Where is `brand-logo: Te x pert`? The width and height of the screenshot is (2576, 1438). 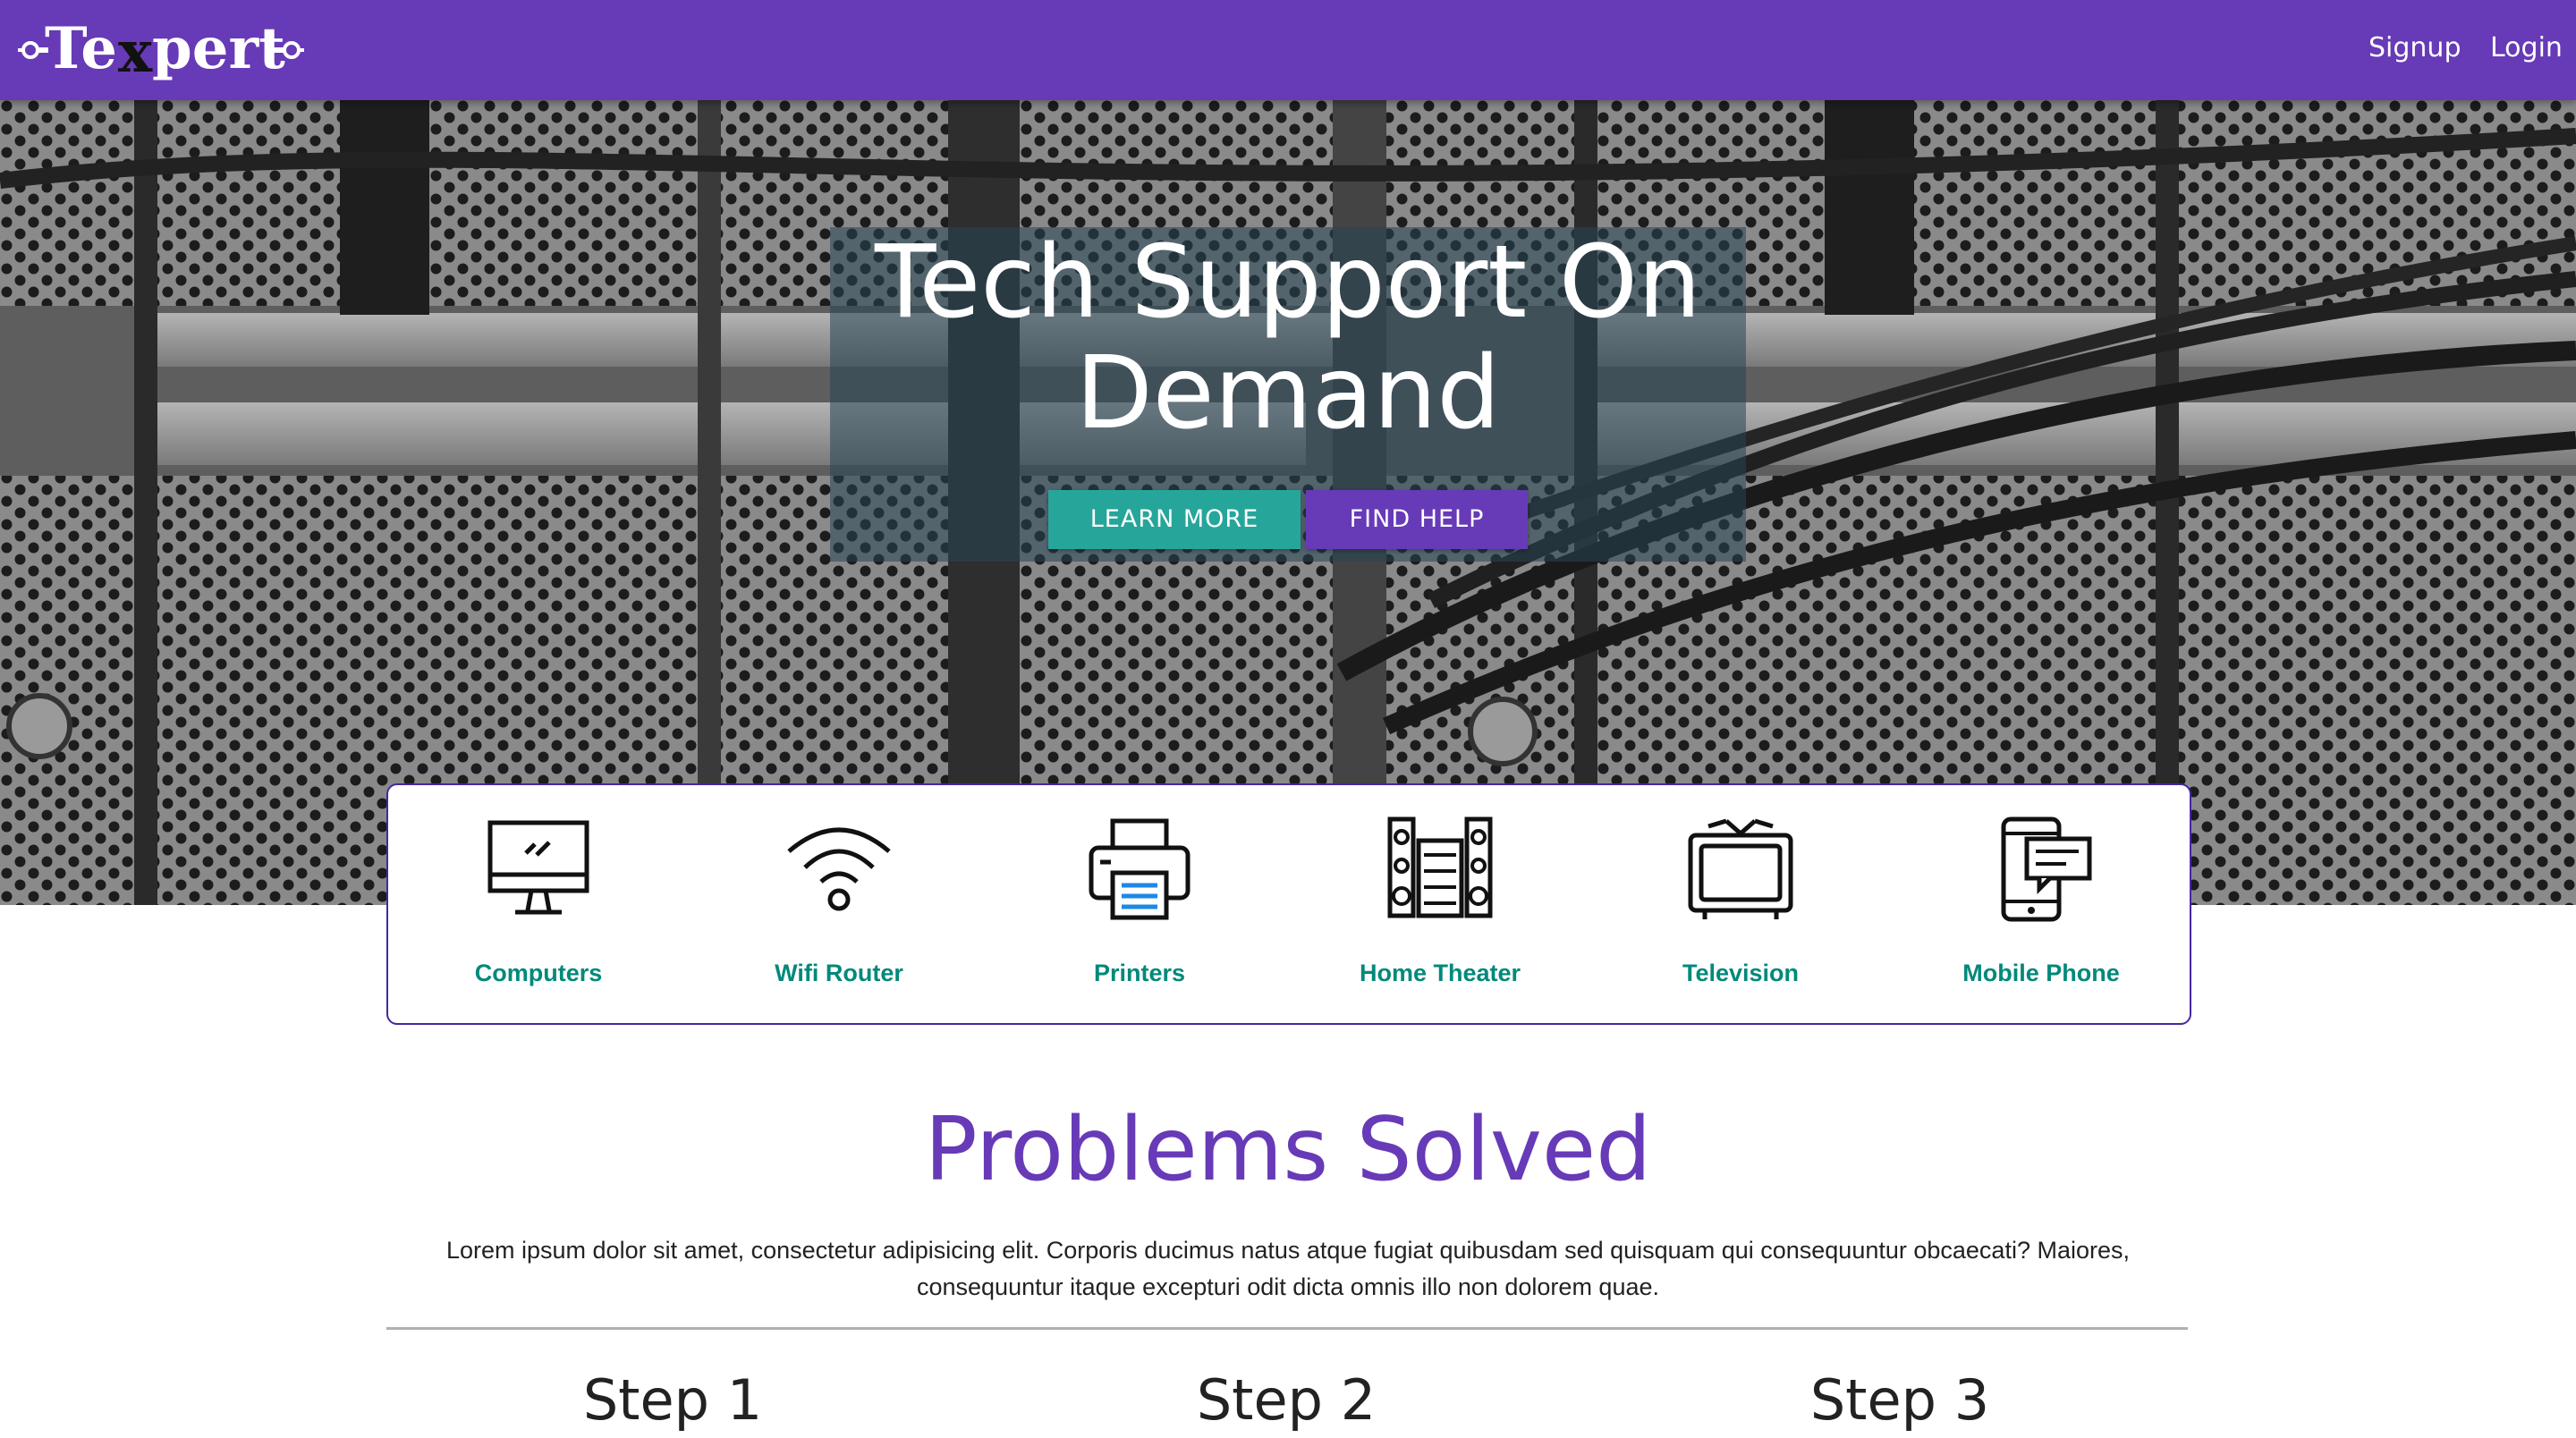
brand-logo: Te x pert is located at coordinates (161, 50).